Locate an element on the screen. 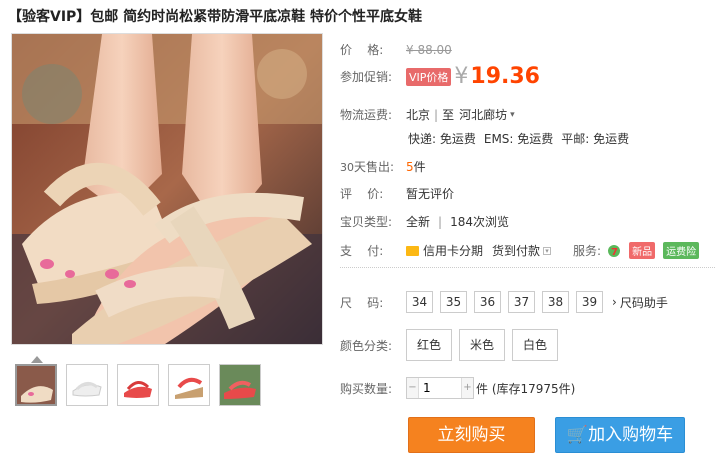 This screenshot has height=457, width=715. size-option-37: 37 is located at coordinates (521, 302).